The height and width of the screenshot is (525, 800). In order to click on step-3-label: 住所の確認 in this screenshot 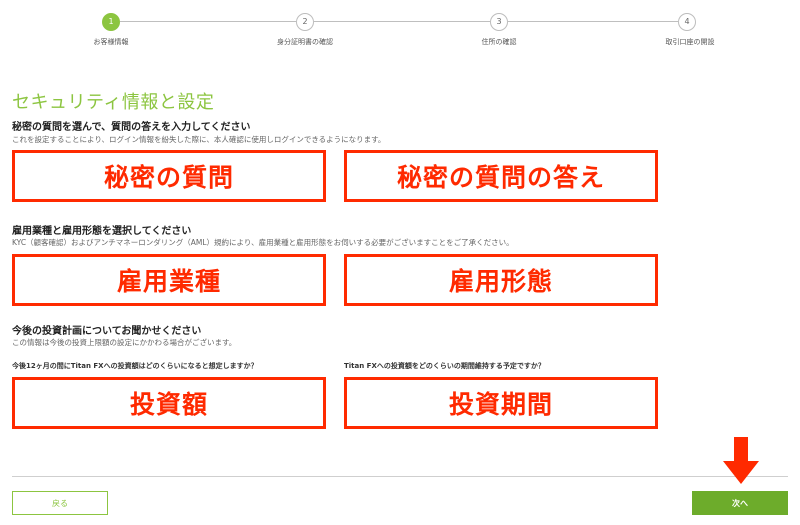, I will do `click(499, 42)`.